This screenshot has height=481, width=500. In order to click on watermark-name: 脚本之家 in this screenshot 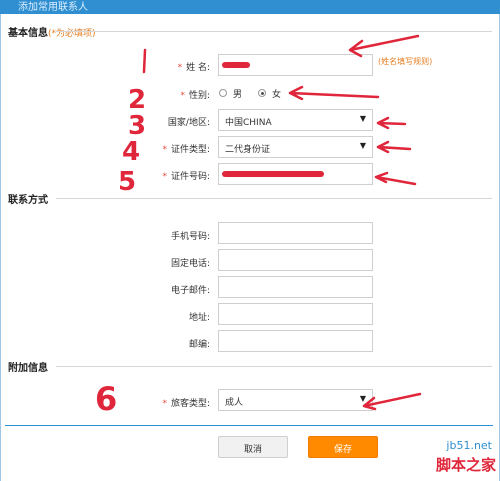, I will do `click(465, 465)`.